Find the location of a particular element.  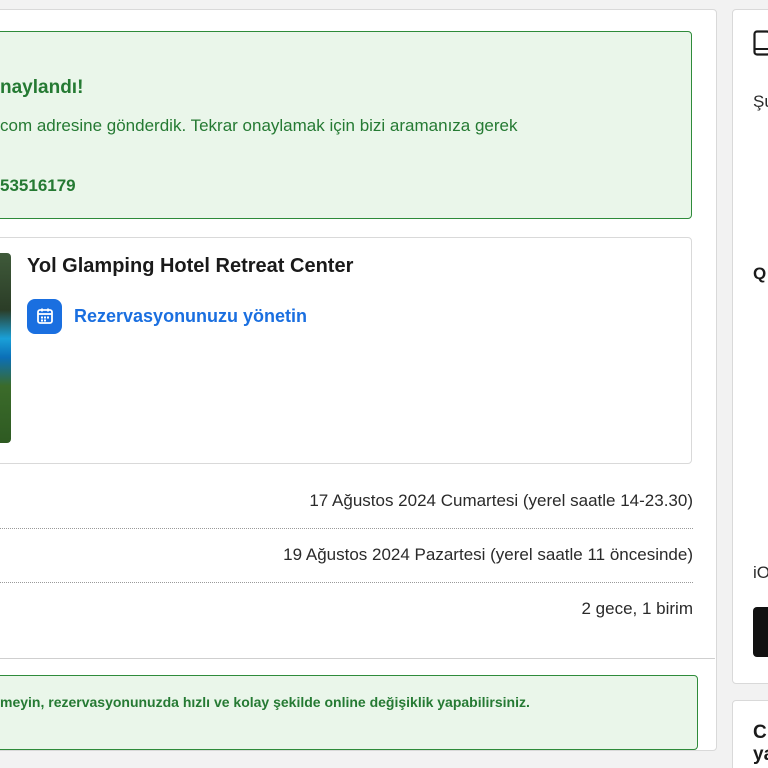

side-help-heading-line2: ya is located at coordinates (760, 754).